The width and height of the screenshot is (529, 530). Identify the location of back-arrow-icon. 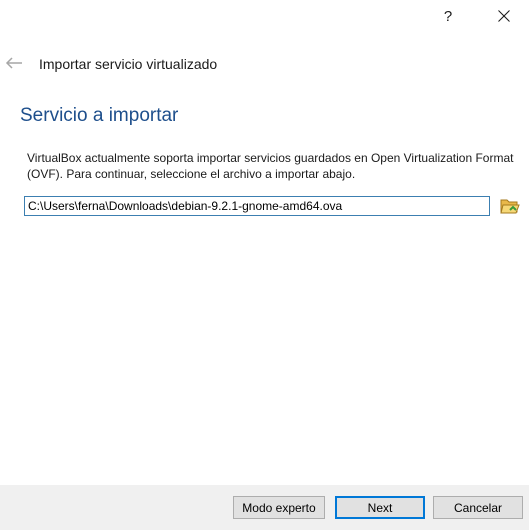
(14, 63).